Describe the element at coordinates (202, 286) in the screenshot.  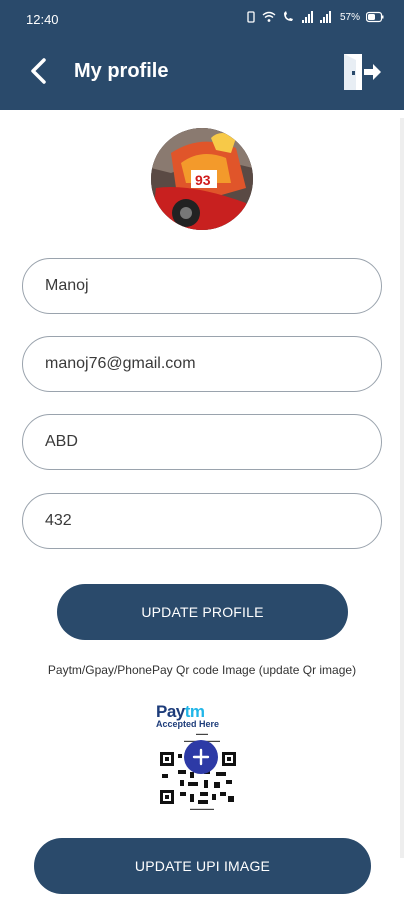
I see `name-field: Manoj` at that location.